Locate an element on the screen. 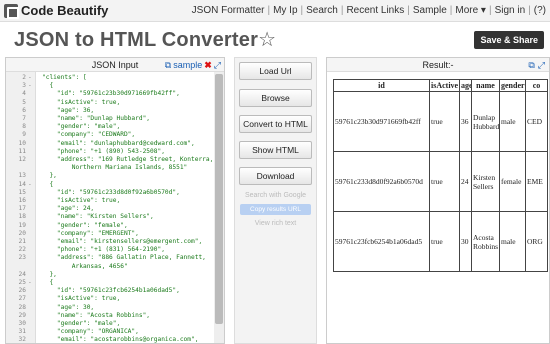  line-number: 29 is located at coordinates (22, 315).